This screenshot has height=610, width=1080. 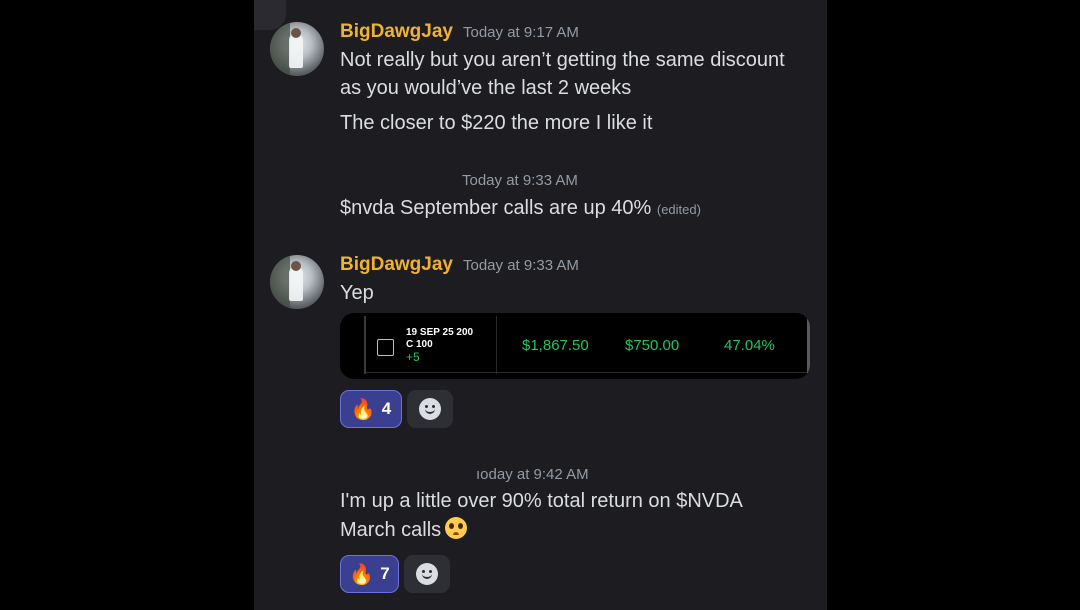 What do you see at coordinates (496, 345) in the screenshot?
I see `column-divider` at bounding box center [496, 345].